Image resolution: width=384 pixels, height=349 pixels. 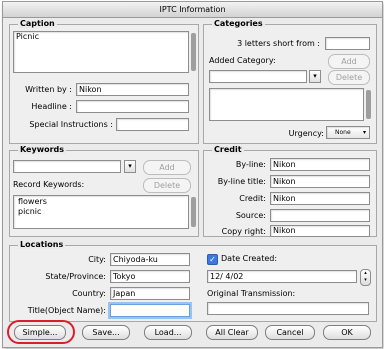 What do you see at coordinates (347, 43) in the screenshot?
I see `short-from-field` at bounding box center [347, 43].